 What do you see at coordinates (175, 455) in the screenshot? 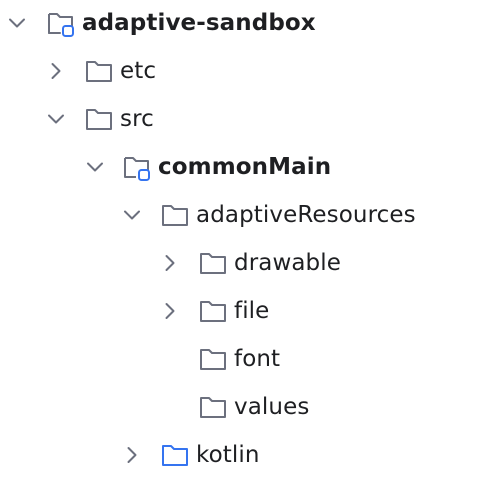
I see `source-root-folder-icon` at bounding box center [175, 455].